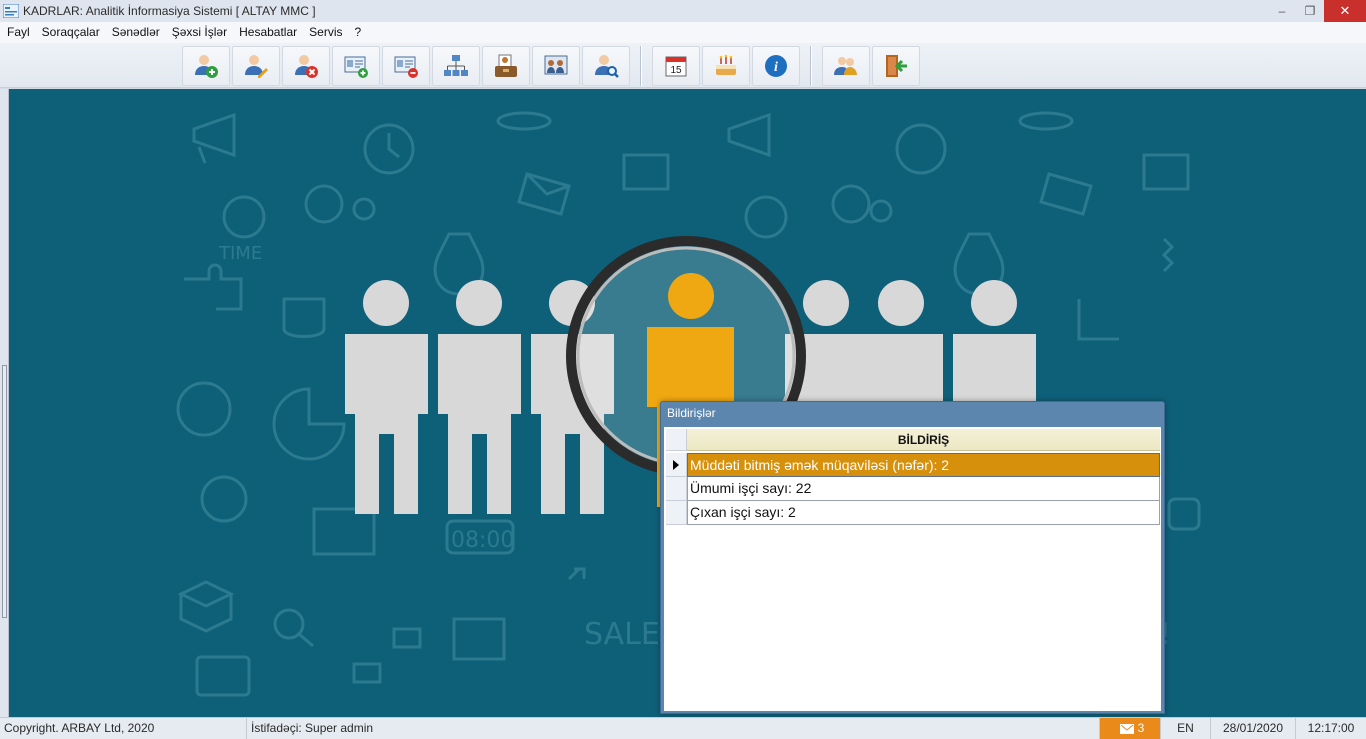 Image resolution: width=1366 pixels, height=739 pixels. I want to click on dialog-title: Bildirişlər, so click(691, 413).